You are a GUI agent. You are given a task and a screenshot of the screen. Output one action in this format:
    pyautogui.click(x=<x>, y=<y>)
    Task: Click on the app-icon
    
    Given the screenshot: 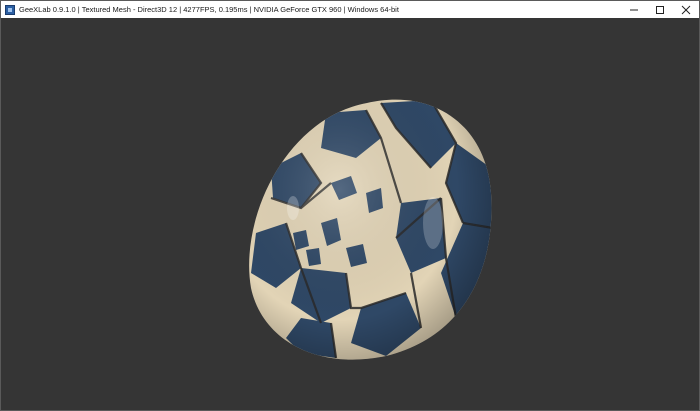 What is the action you would take?
    pyautogui.click(x=10, y=9)
    